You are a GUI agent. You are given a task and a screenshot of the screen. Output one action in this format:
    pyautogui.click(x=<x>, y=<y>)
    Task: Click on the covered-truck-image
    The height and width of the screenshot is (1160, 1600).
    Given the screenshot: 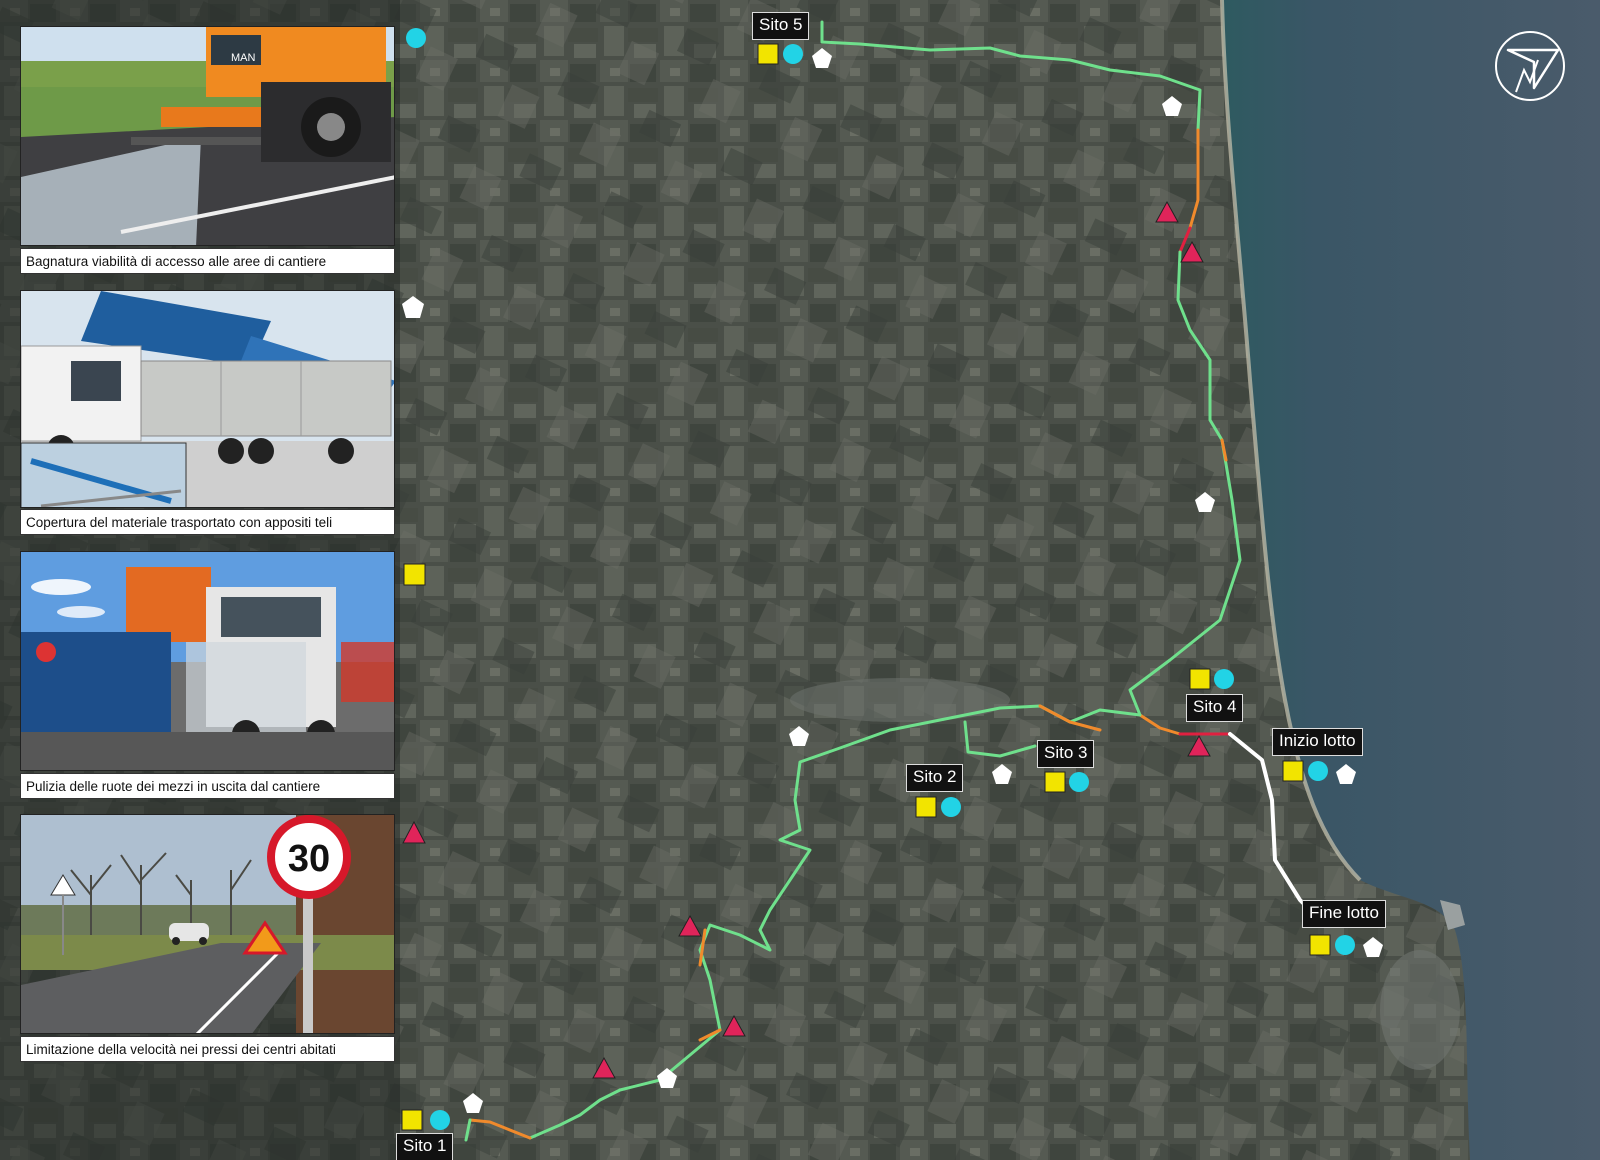 What is the action you would take?
    pyautogui.click(x=207, y=399)
    